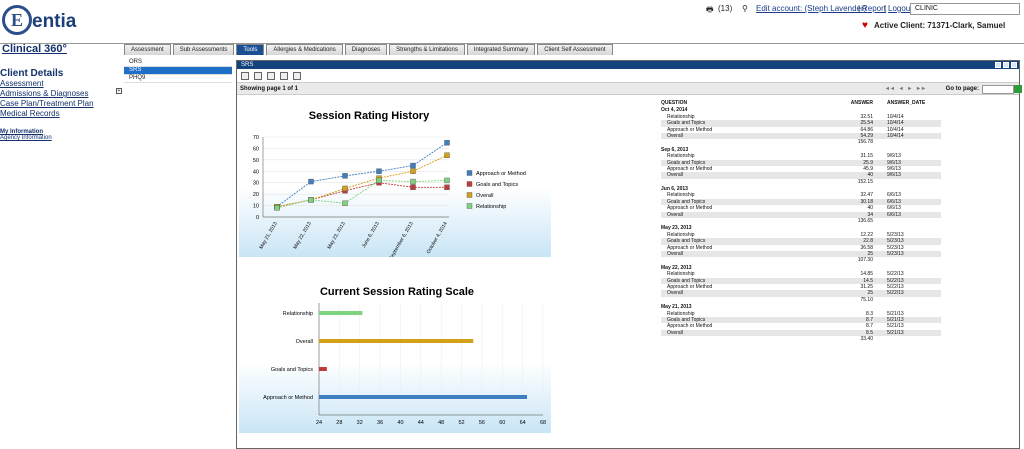  I want to click on legend-swatch, so click(469, 195).